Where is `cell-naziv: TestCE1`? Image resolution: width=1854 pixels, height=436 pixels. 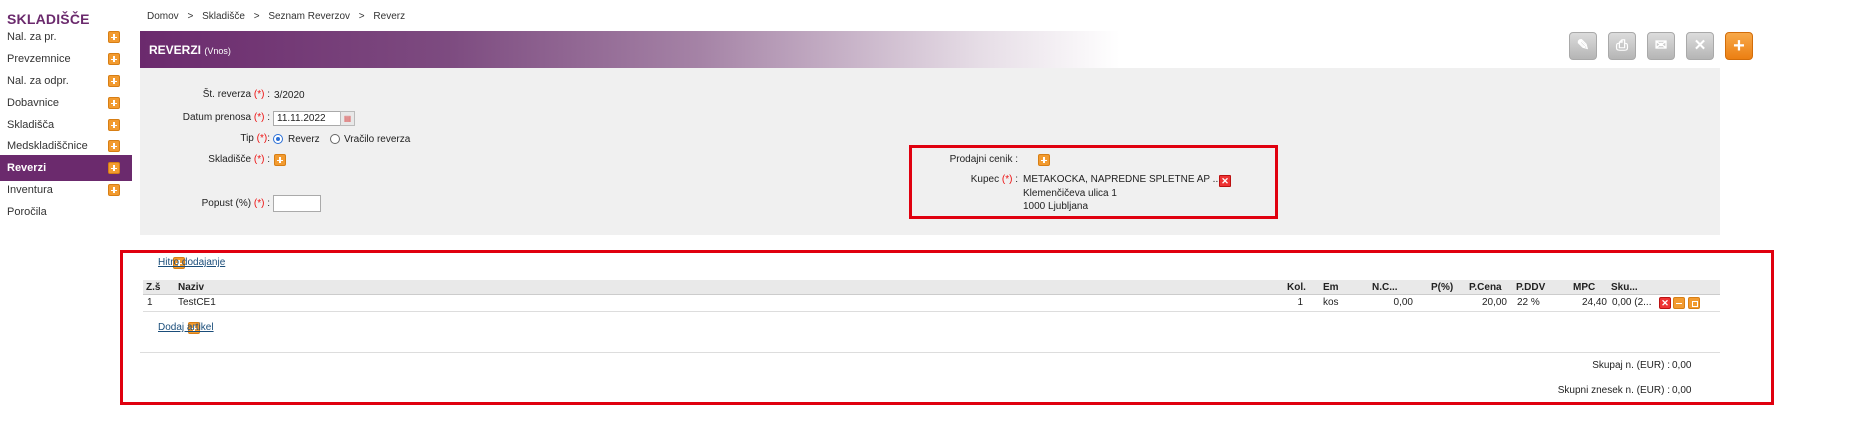
cell-naziv: TestCE1 is located at coordinates (197, 302).